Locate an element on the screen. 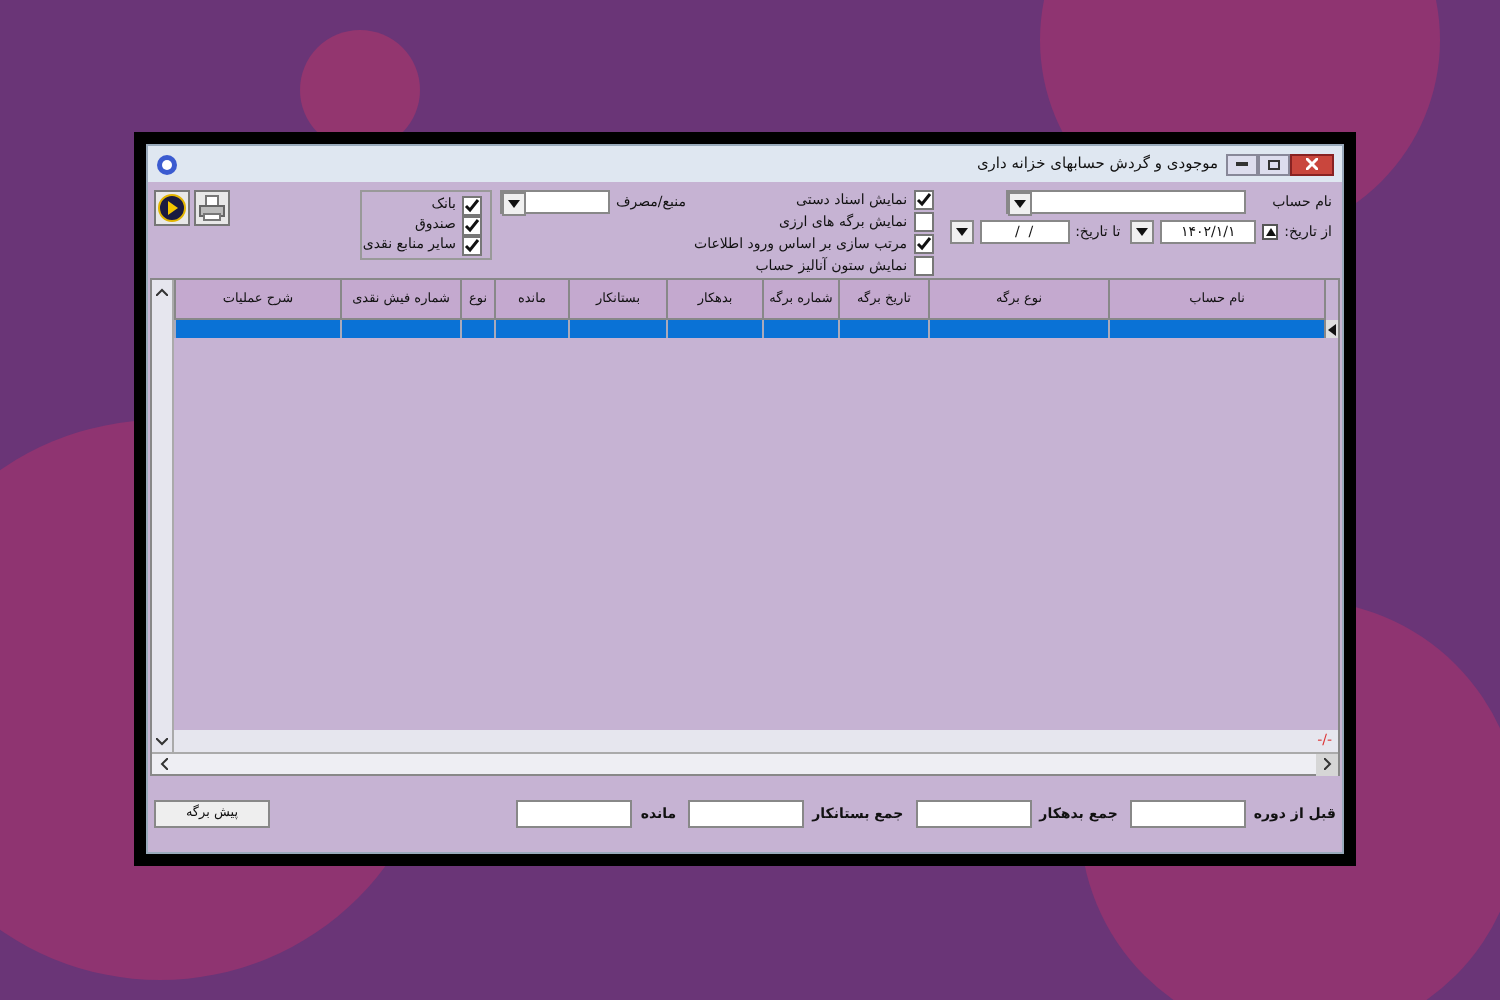 The width and height of the screenshot is (1500, 1000). chevron-right-icon is located at coordinates (1327, 764).